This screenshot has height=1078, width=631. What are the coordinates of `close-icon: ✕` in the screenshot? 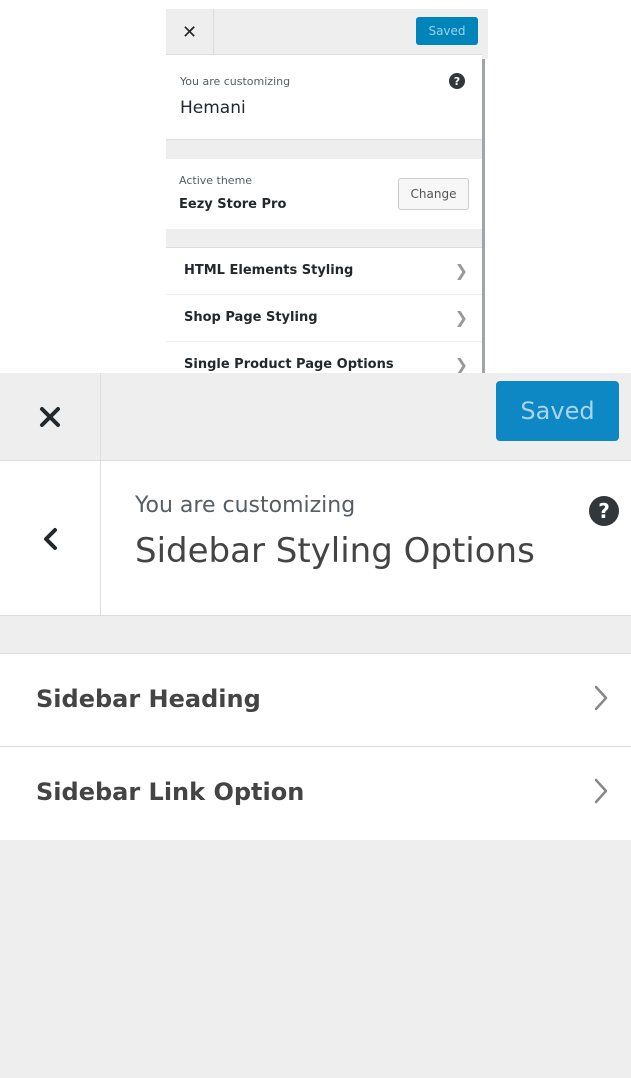 It's located at (189, 32).